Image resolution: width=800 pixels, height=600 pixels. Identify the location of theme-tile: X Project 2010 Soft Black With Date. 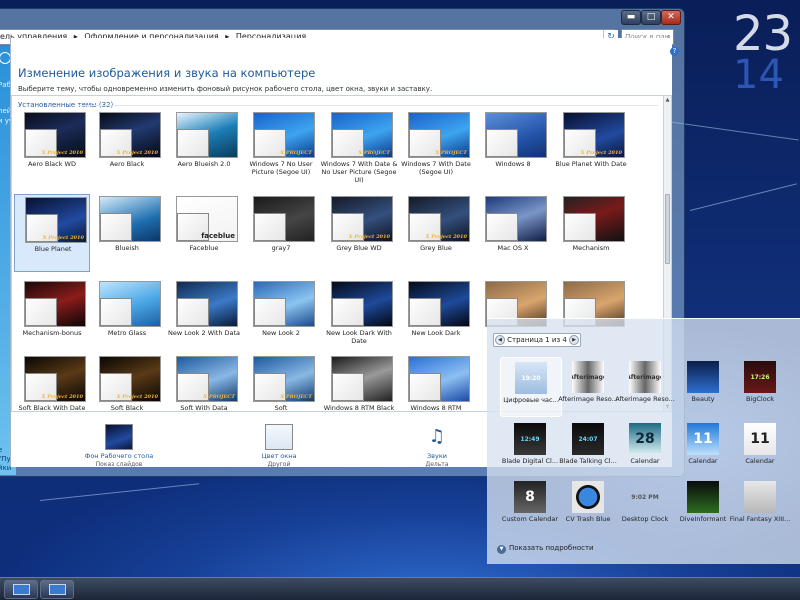
(52, 382).